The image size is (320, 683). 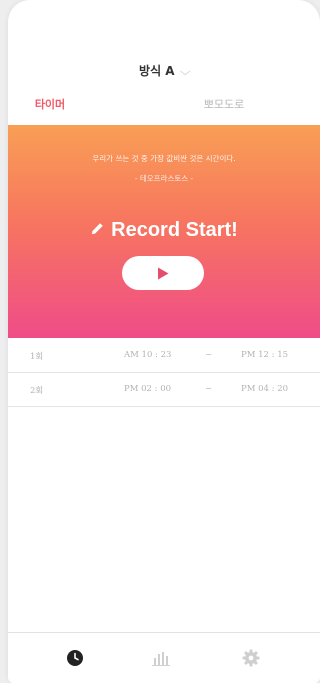 What do you see at coordinates (185, 71) in the screenshot?
I see `chevron-down-icon: ⌵` at bounding box center [185, 71].